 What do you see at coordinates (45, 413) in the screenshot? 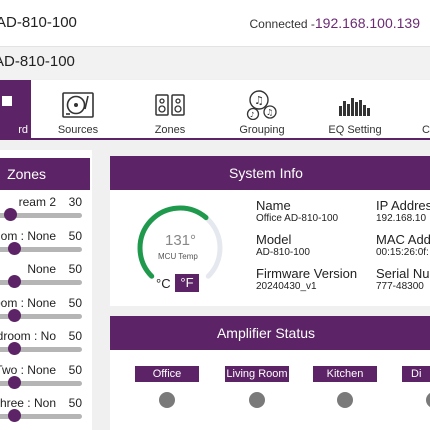
I see `zone-row: Three : Non 50` at bounding box center [45, 413].